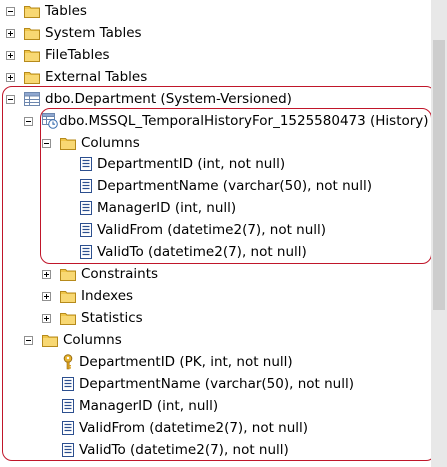 The image size is (447, 467). I want to click on table-icon, so click(33, 99).